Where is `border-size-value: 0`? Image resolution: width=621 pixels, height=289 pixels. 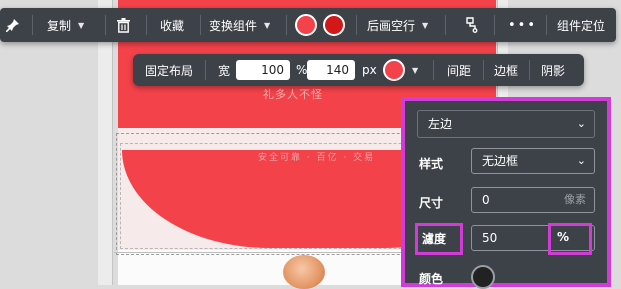 border-size-value: 0 is located at coordinates (486, 200).